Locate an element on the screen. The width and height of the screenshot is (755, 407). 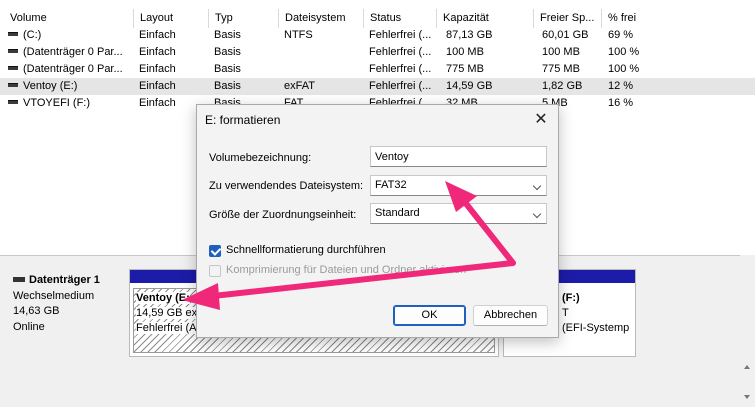
partition-name: (F:) is located at coordinates (571, 298).